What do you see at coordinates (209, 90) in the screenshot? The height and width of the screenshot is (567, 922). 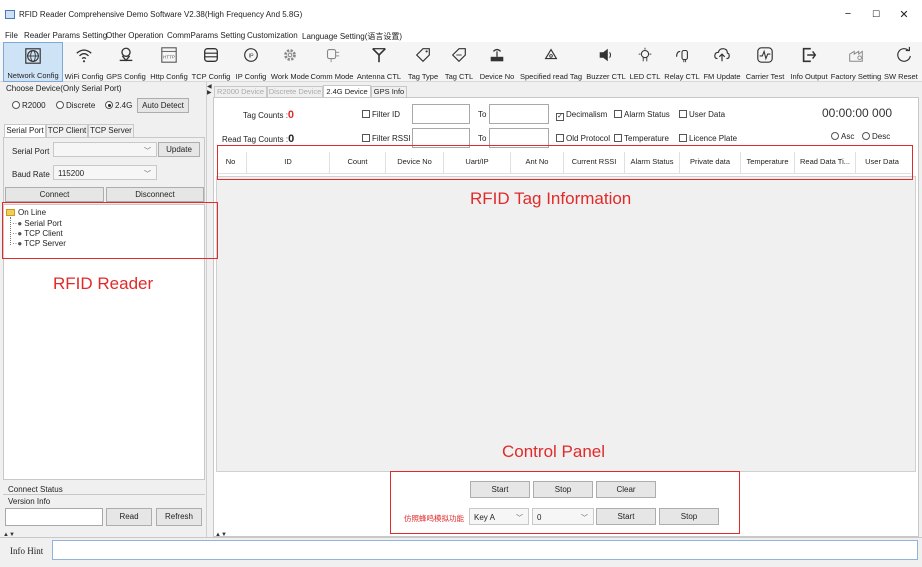 I see `splitter-arrow-icon: ◀ ▶` at bounding box center [209, 90].